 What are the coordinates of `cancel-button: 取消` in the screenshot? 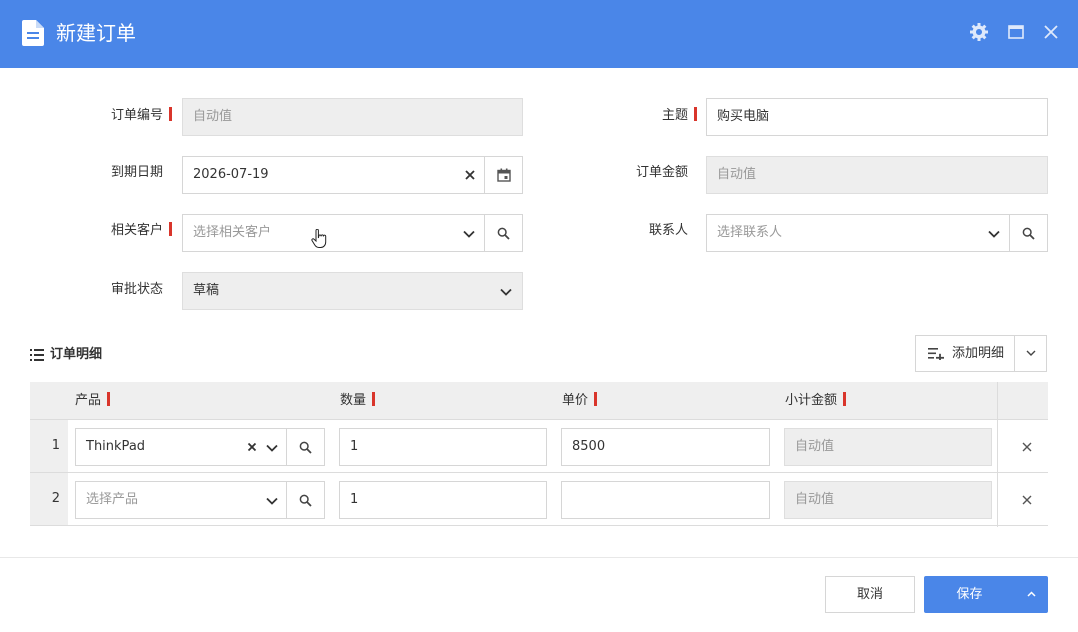 It's located at (870, 594).